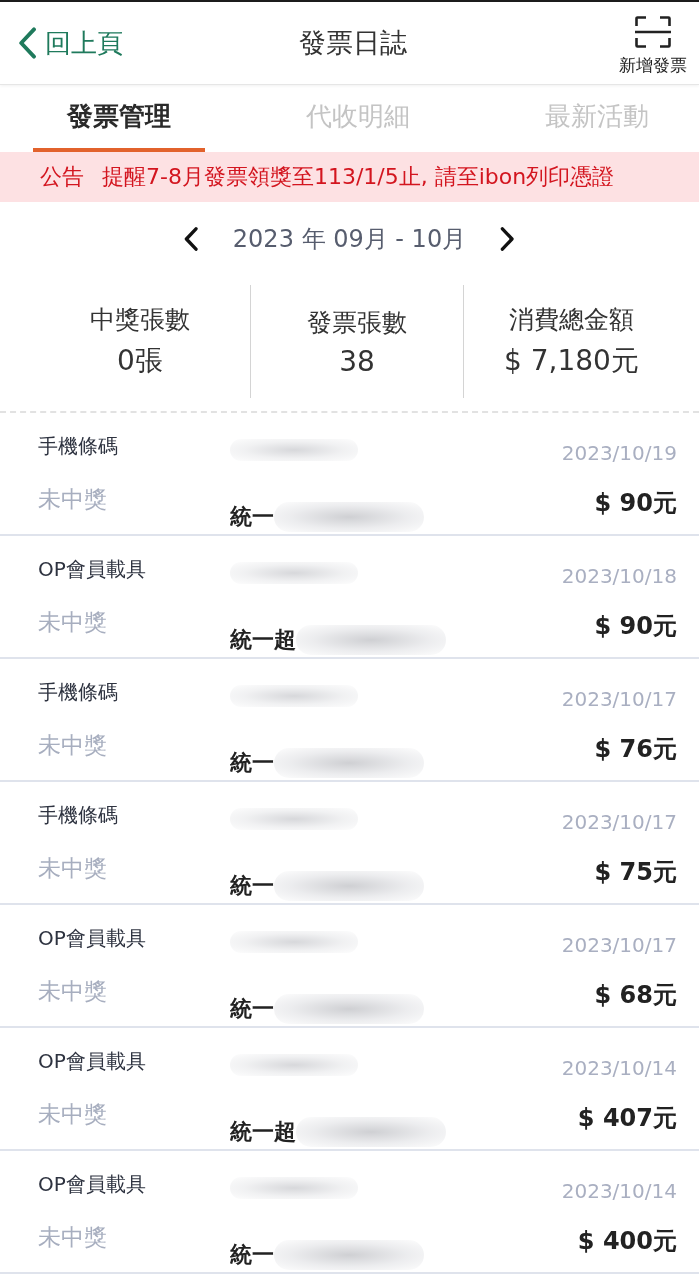 The image size is (699, 1280). What do you see at coordinates (71, 43) in the screenshot?
I see `back-button: 回上頁` at bounding box center [71, 43].